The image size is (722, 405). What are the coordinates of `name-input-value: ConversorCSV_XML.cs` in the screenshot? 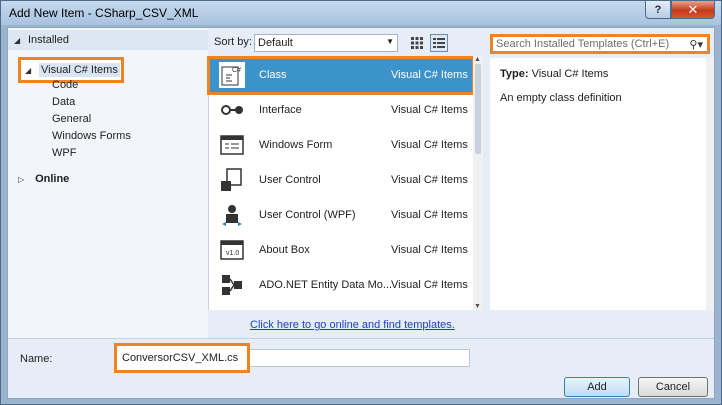 It's located at (180, 358).